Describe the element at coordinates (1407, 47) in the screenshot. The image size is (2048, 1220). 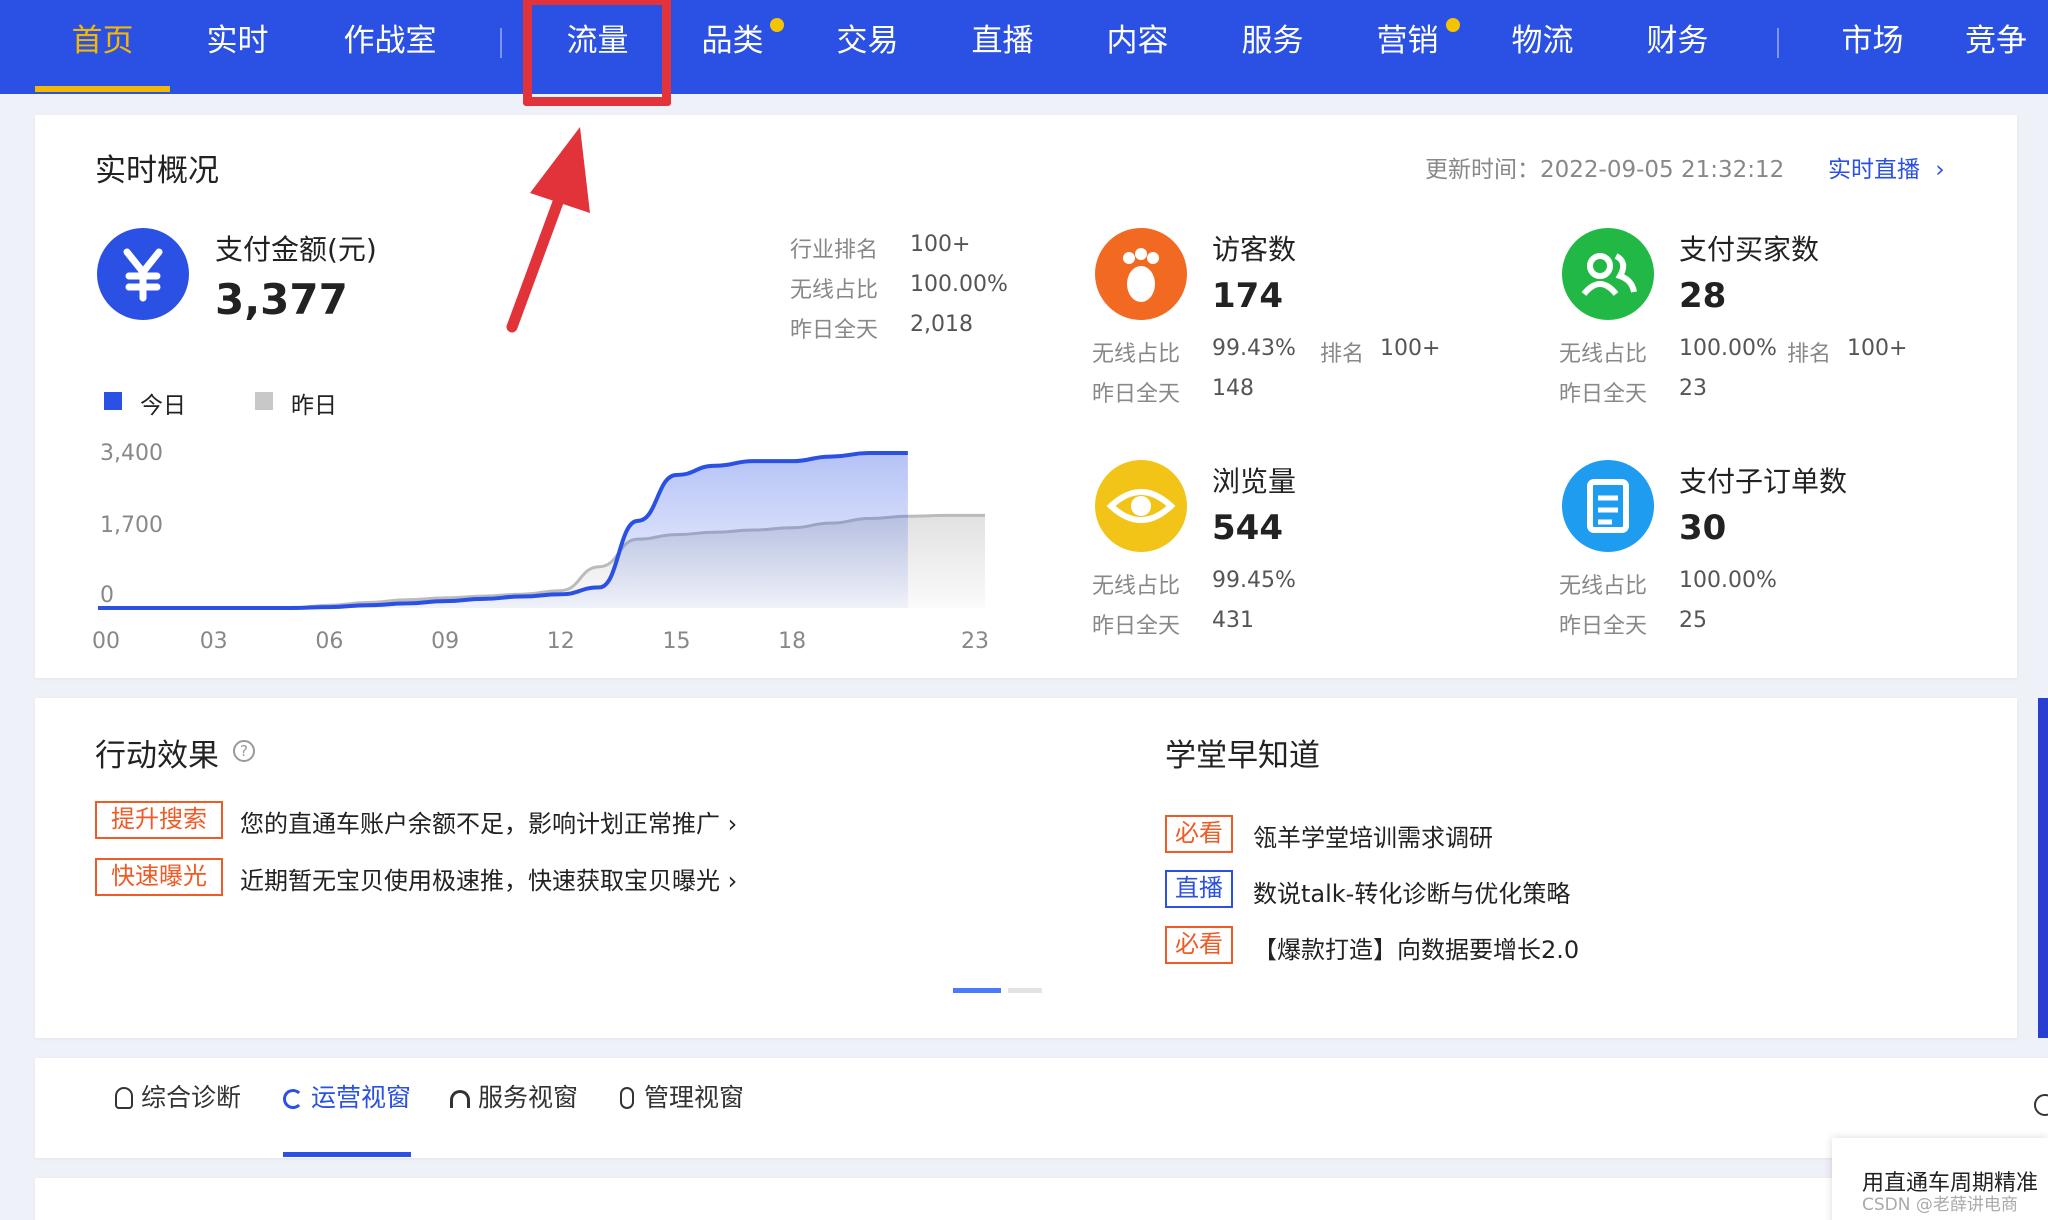
I see `nav-marketing: 营销` at that location.